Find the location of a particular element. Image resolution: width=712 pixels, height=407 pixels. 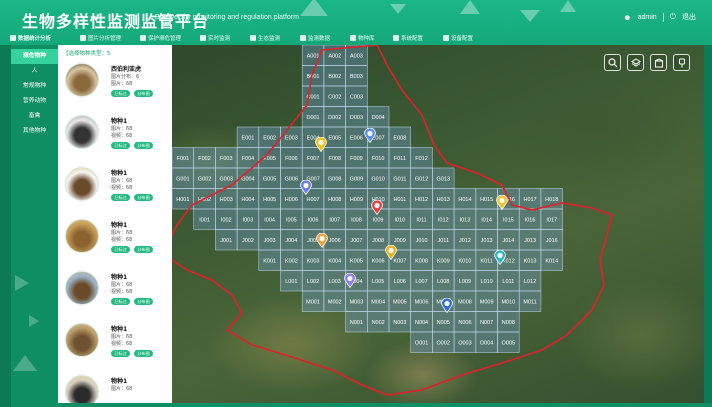

tree-icon is located at coordinates (681, 62).